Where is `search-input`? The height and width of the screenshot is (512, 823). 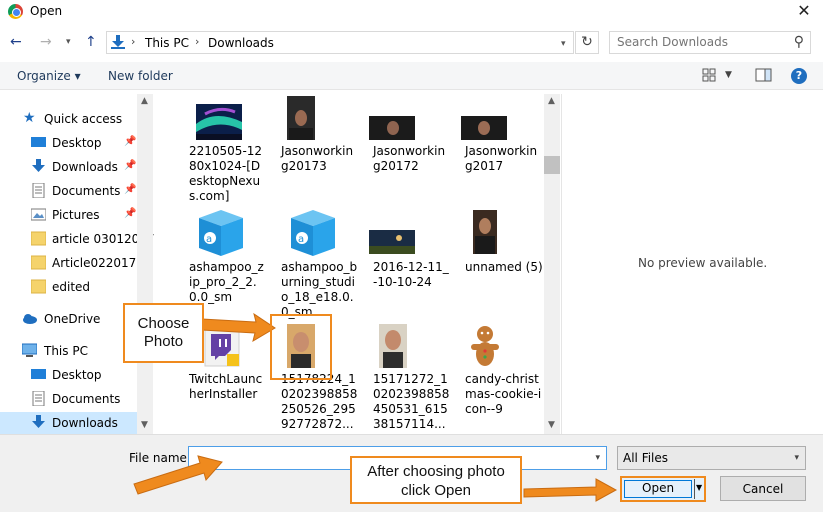 search-input is located at coordinates (702, 42).